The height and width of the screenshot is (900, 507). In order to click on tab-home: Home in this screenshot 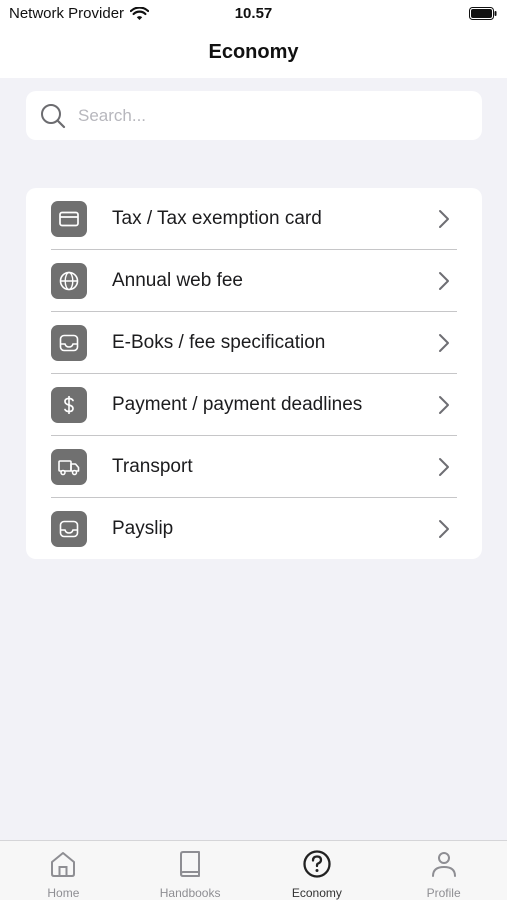, I will do `click(63, 870)`.